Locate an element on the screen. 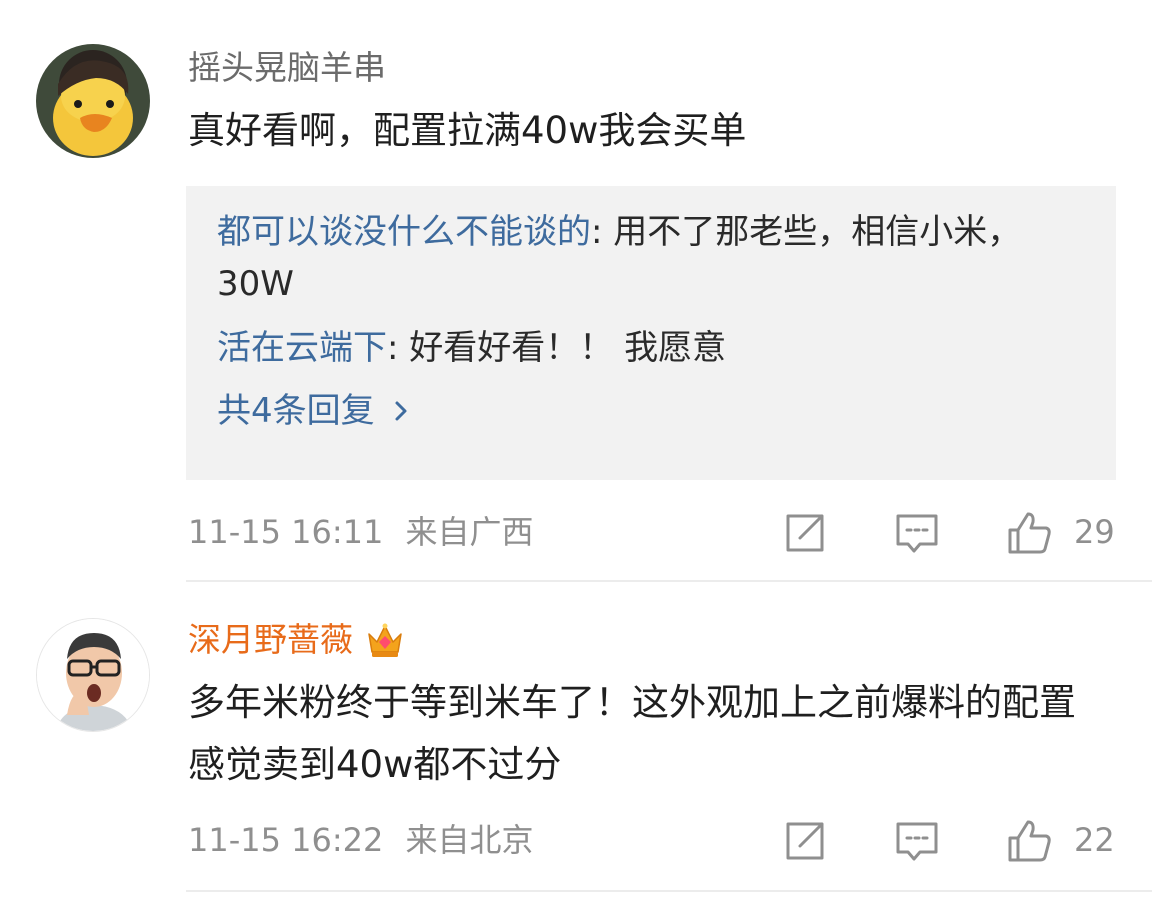 This screenshot has height=905, width=1152. username: 深月野蔷薇 is located at coordinates (296, 640).